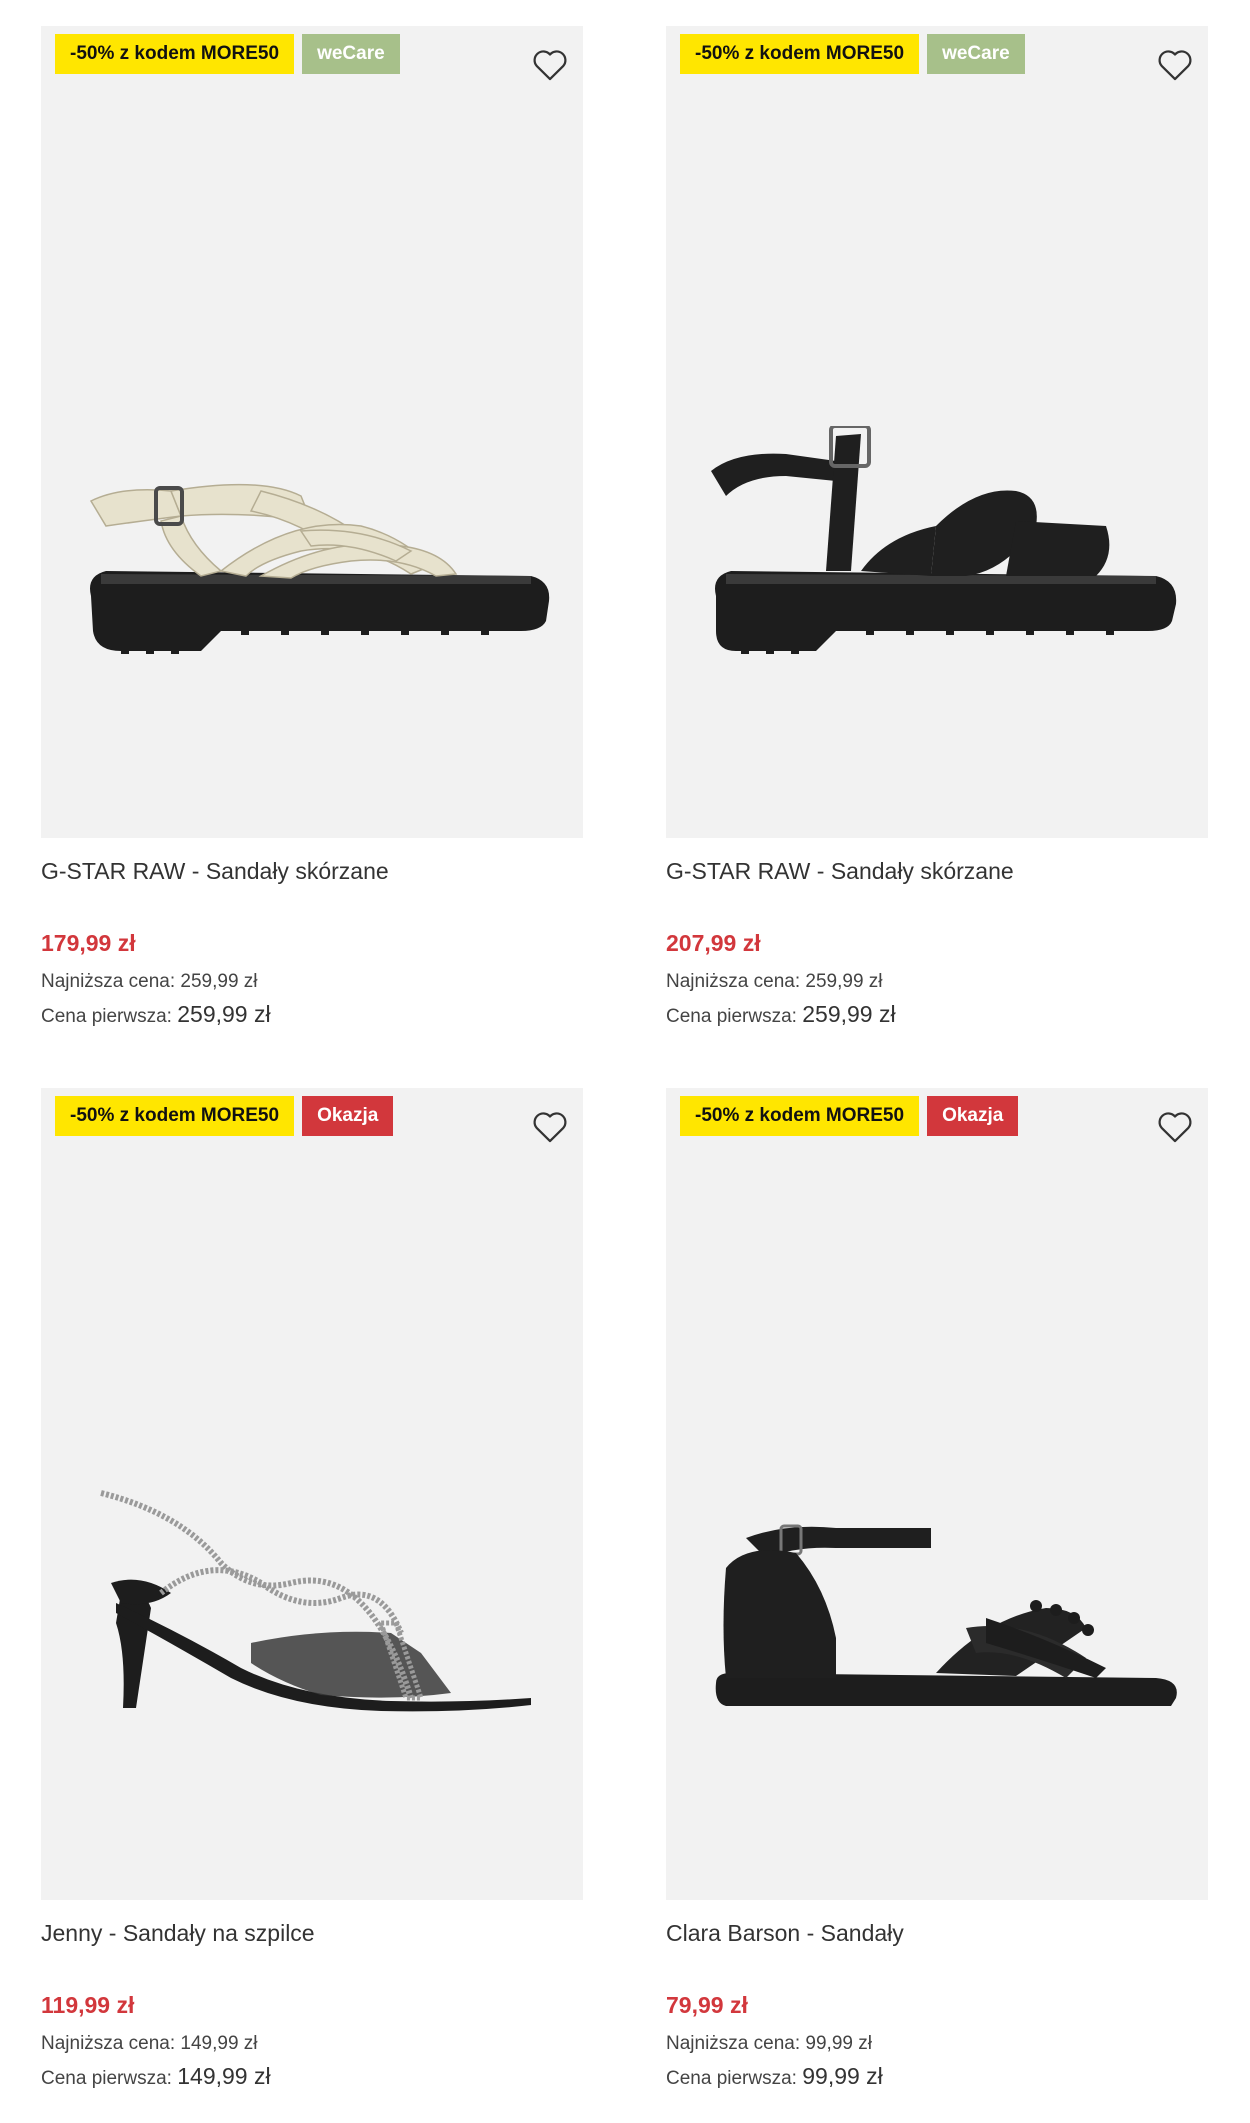  Describe the element at coordinates (937, 2044) in the screenshot. I see `lowest-price: Najniższa cena: 99,99 zł` at that location.